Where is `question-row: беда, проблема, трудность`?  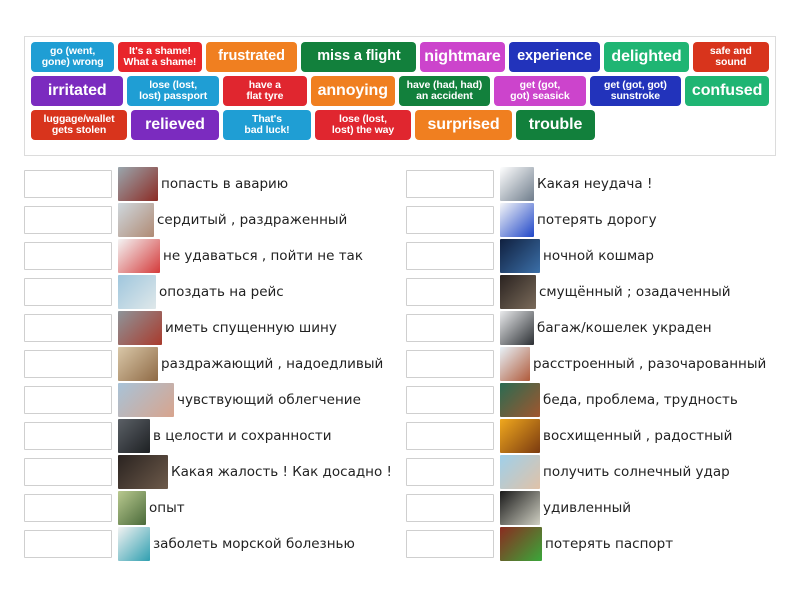 question-row: беда, проблема, трудность is located at coordinates (594, 400).